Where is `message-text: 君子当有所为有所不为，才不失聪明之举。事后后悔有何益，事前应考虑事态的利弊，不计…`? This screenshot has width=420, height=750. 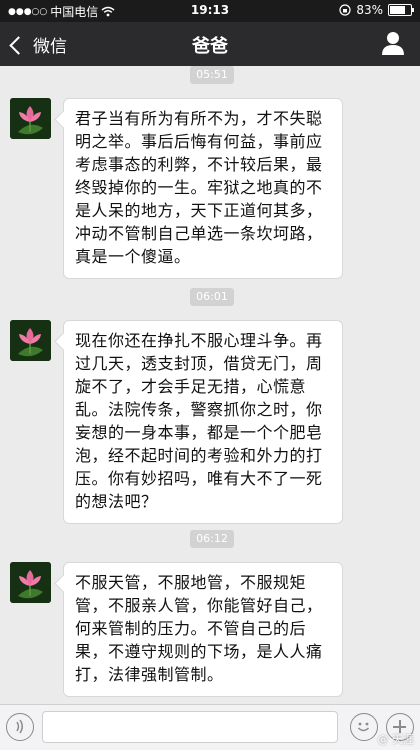 message-text: 君子当有所为有所不为，才不失聪明之举。事后后悔有何益，事前应考虑事态的利弊，不计… is located at coordinates (199, 187).